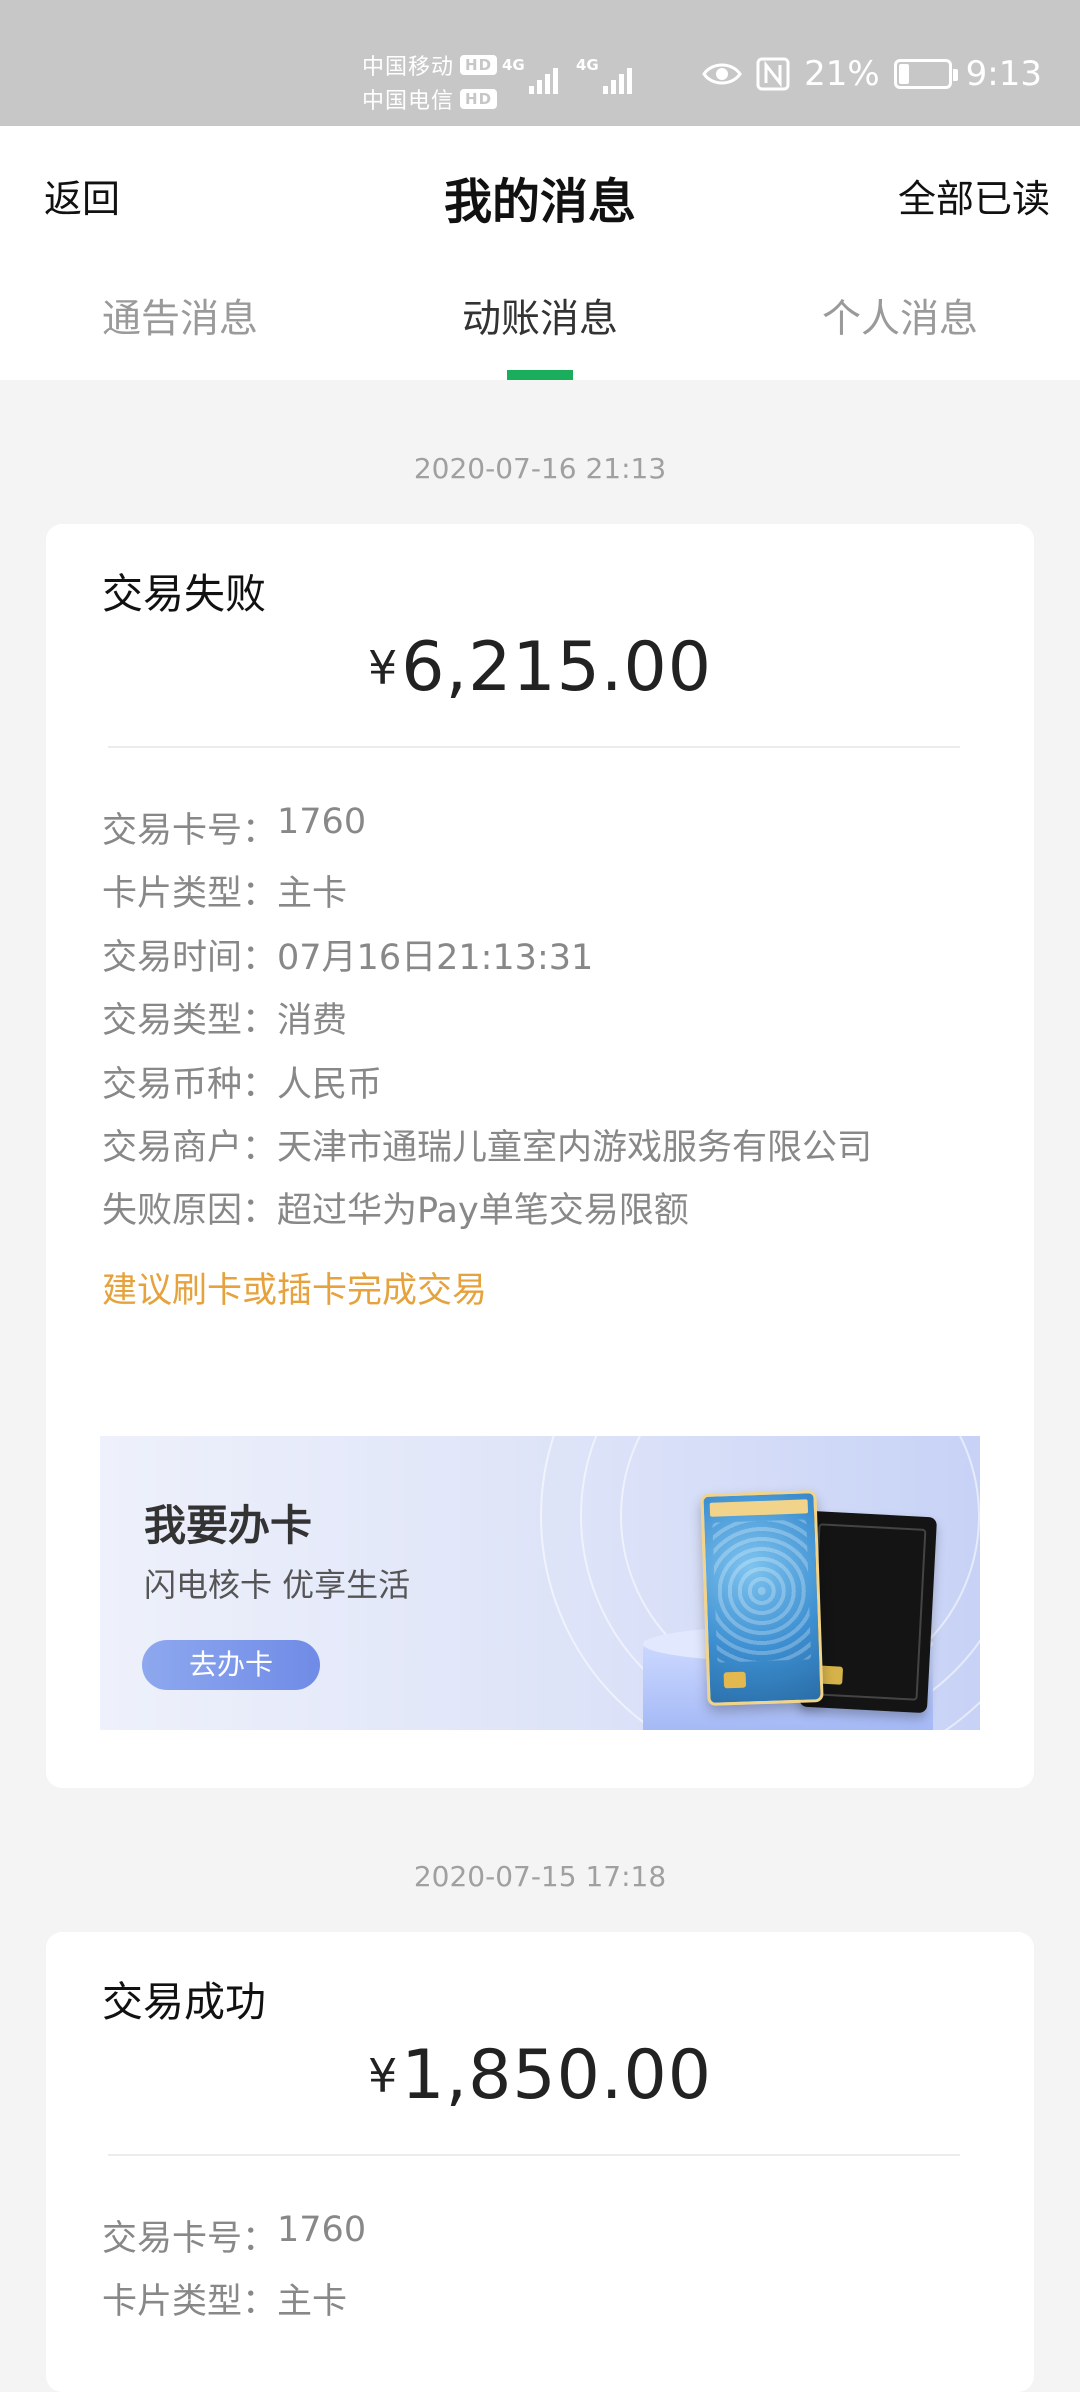  Describe the element at coordinates (435, 957) in the screenshot. I see `detail-value: 07月16日21:13:31` at that location.